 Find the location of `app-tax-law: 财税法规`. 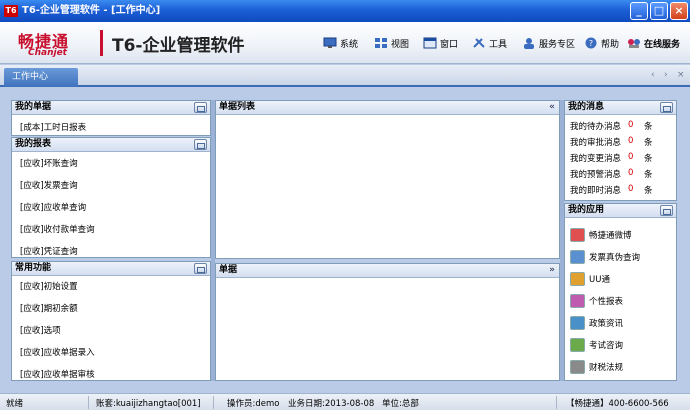

app-tax-law: 财税法规 is located at coordinates (596, 367).